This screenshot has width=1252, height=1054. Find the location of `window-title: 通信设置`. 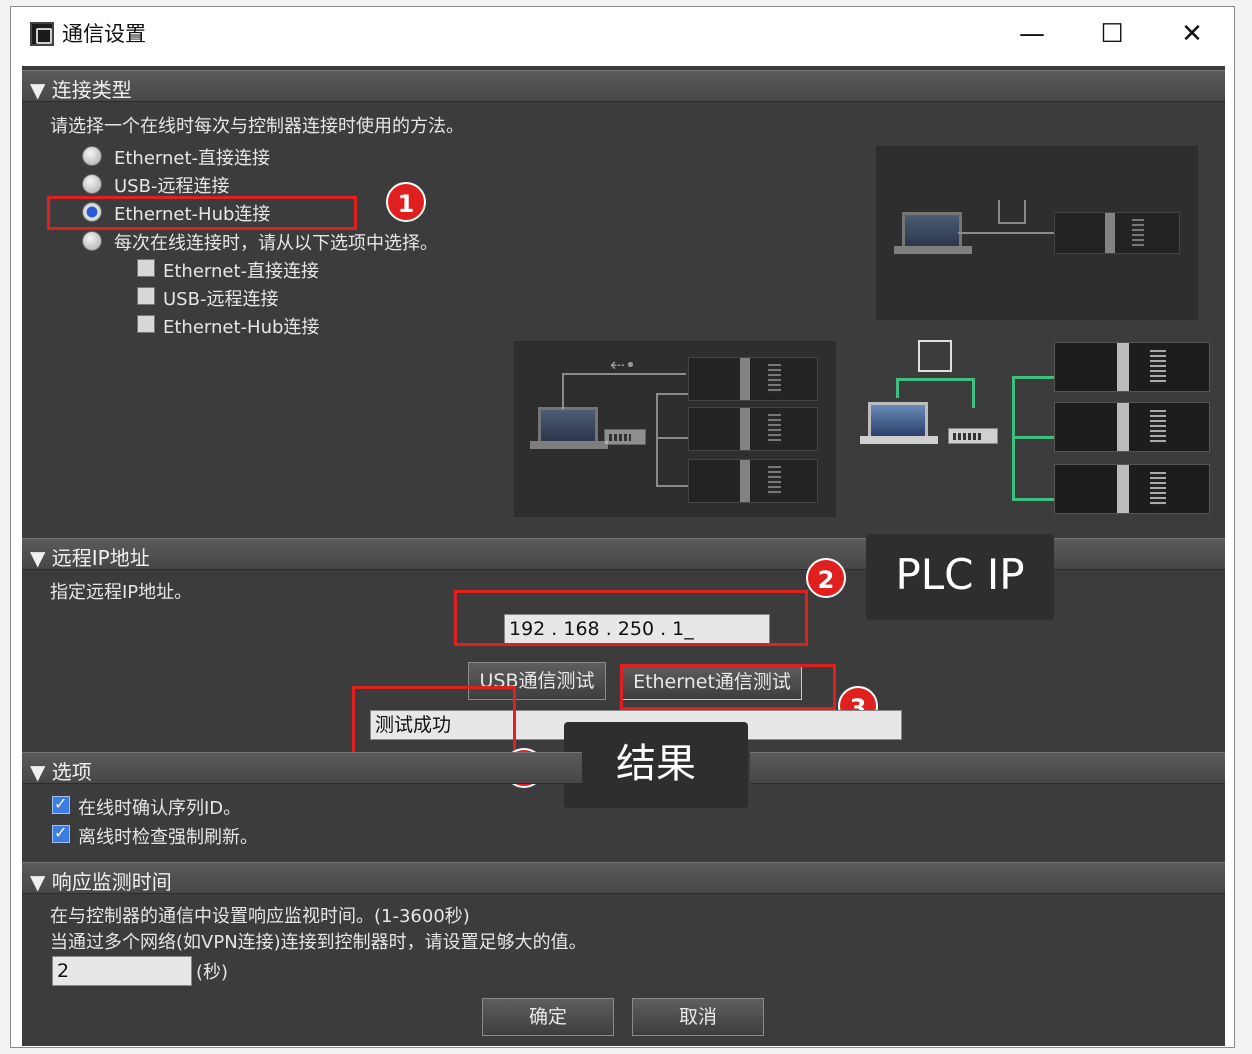

window-title: 通信设置 is located at coordinates (104, 34).